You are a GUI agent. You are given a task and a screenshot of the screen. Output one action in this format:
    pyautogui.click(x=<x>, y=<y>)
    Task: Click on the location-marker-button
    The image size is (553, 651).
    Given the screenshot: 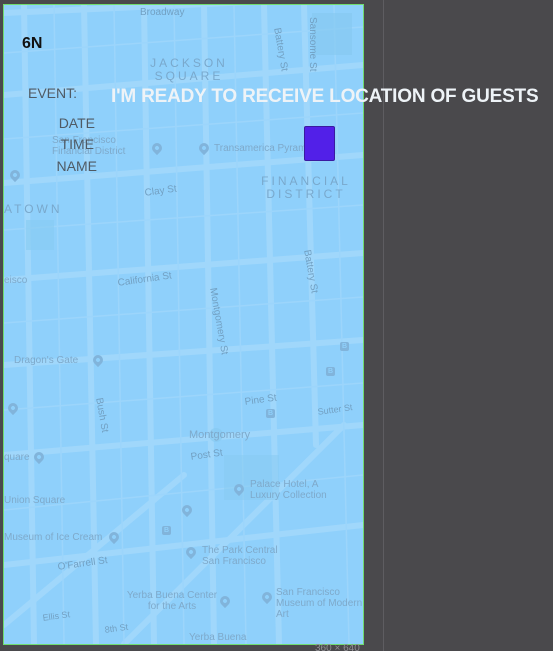 What is the action you would take?
    pyautogui.click(x=319, y=143)
    